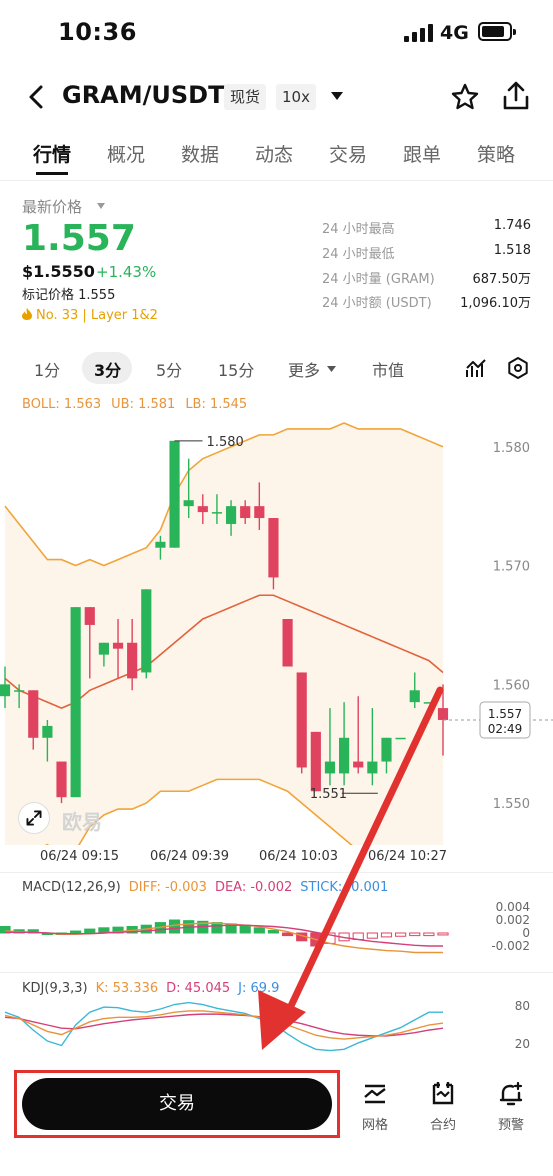 This screenshot has height=1176, width=553. Describe the element at coordinates (97, 315) in the screenshot. I see `rank-text: No. 33 | Layer 1&2` at that location.